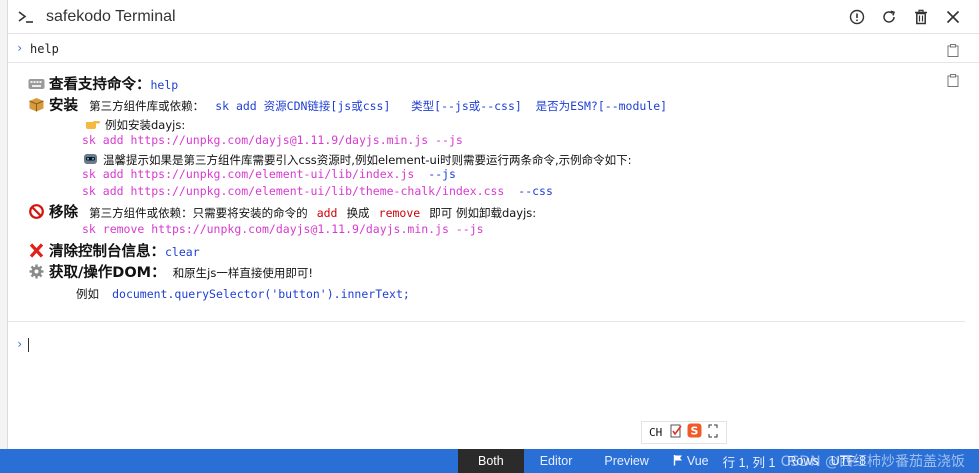 This screenshot has height=473, width=979. What do you see at coordinates (63, 213) in the screenshot?
I see `remove-title: 移除` at bounding box center [63, 213].